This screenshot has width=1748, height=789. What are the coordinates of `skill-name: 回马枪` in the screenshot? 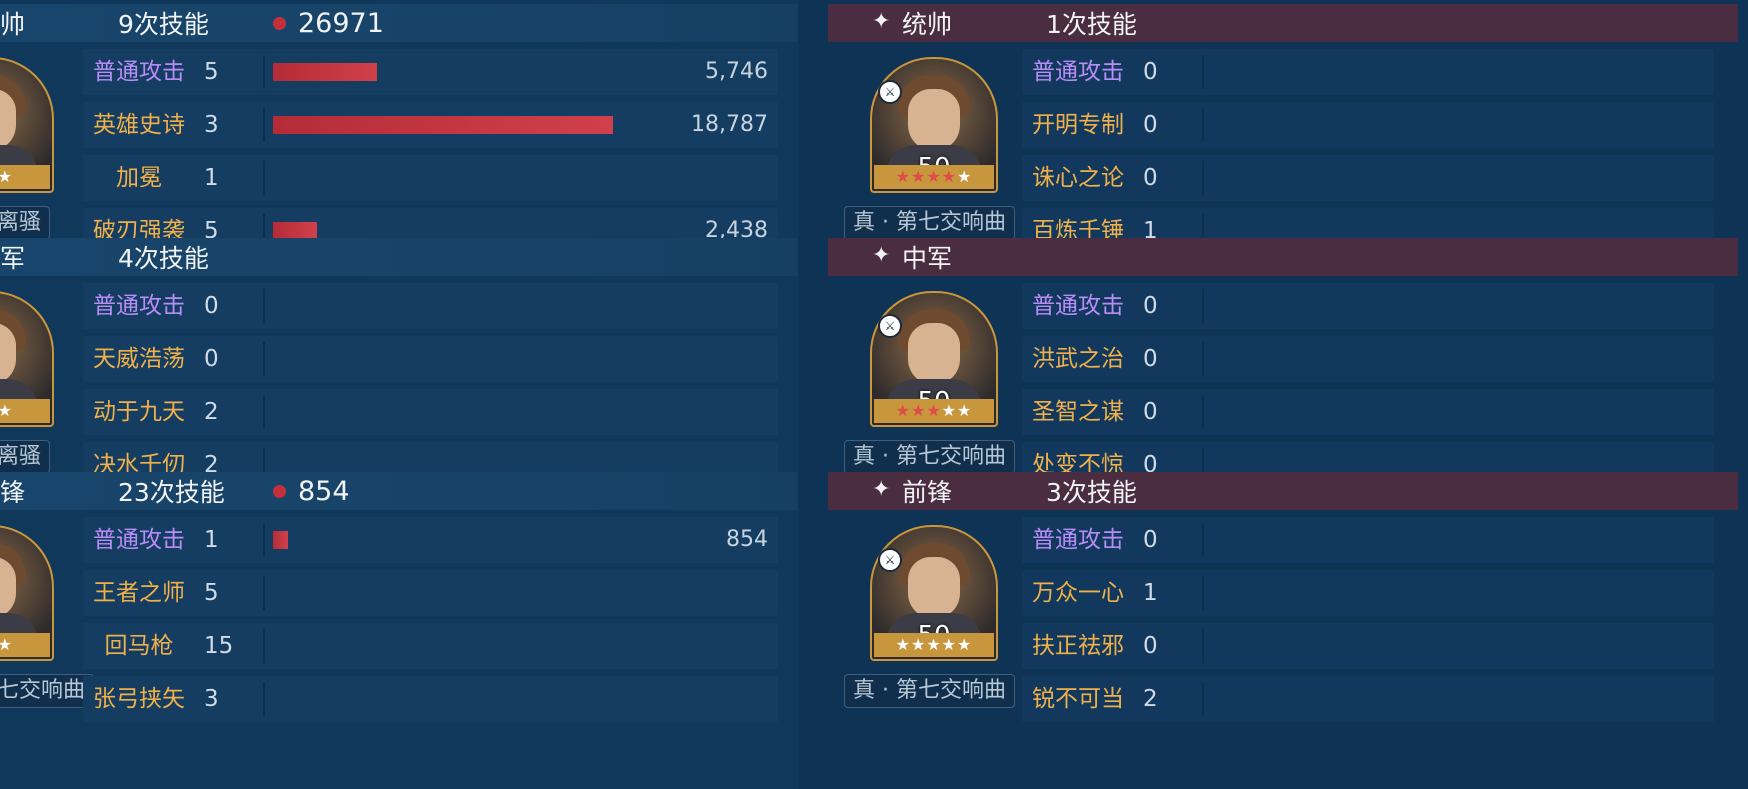 It's located at (139, 646).